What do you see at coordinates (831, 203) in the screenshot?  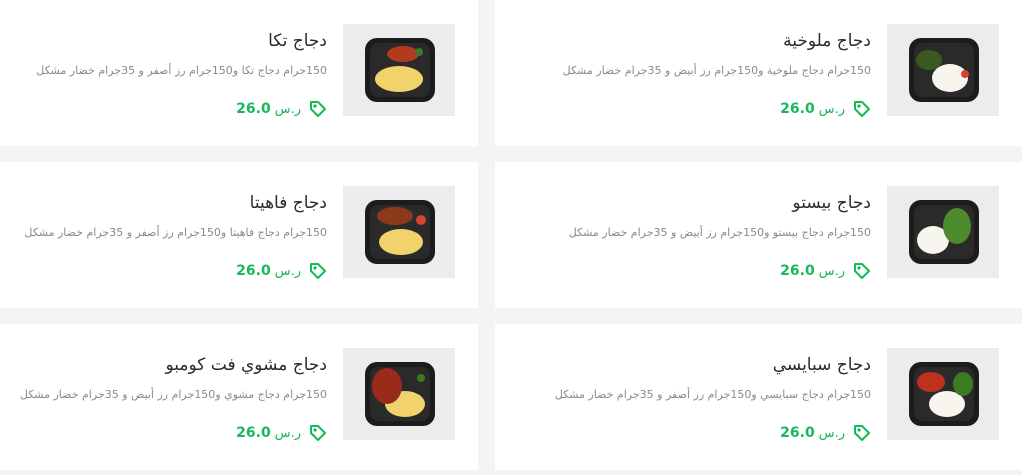 I see `item-title: دجاج بيستو` at bounding box center [831, 203].